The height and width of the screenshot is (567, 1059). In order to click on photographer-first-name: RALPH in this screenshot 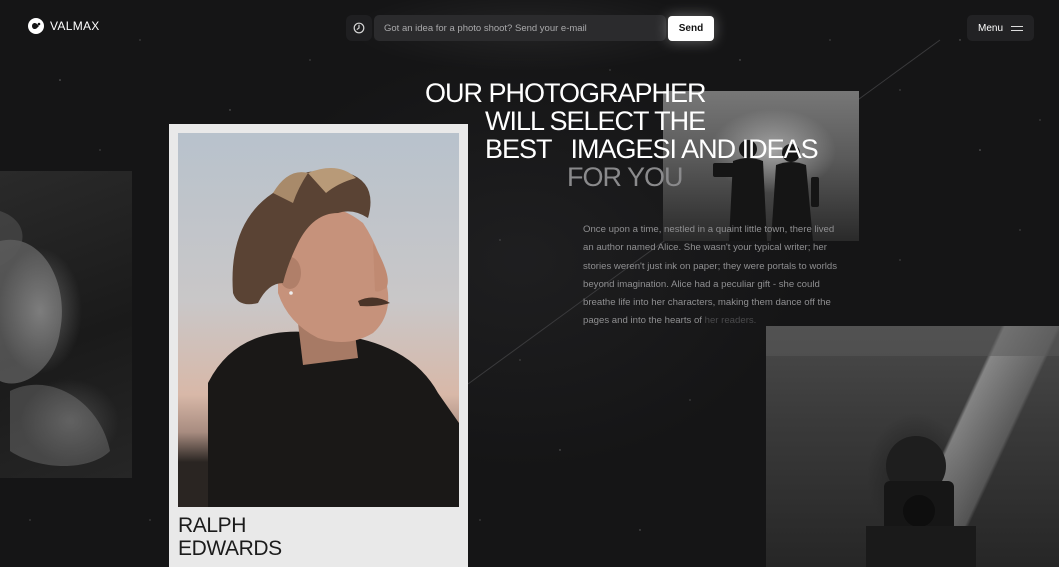, I will do `click(212, 525)`.